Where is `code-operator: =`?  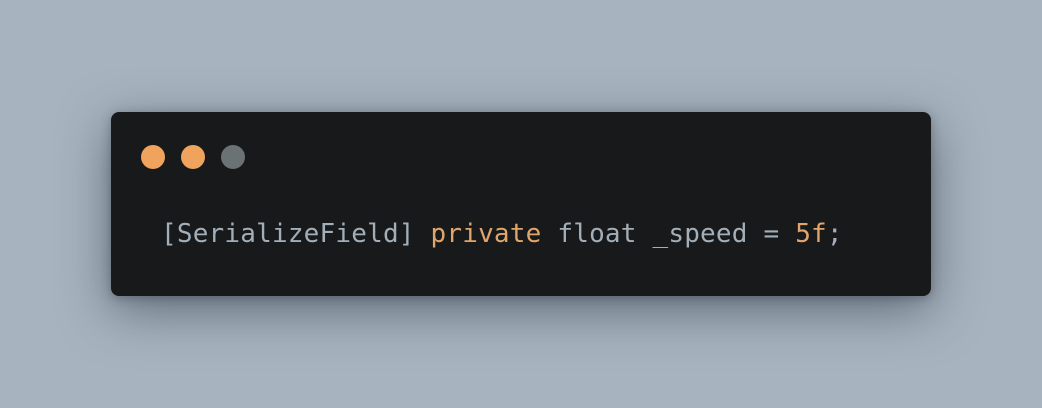
code-operator: = is located at coordinates (771, 234).